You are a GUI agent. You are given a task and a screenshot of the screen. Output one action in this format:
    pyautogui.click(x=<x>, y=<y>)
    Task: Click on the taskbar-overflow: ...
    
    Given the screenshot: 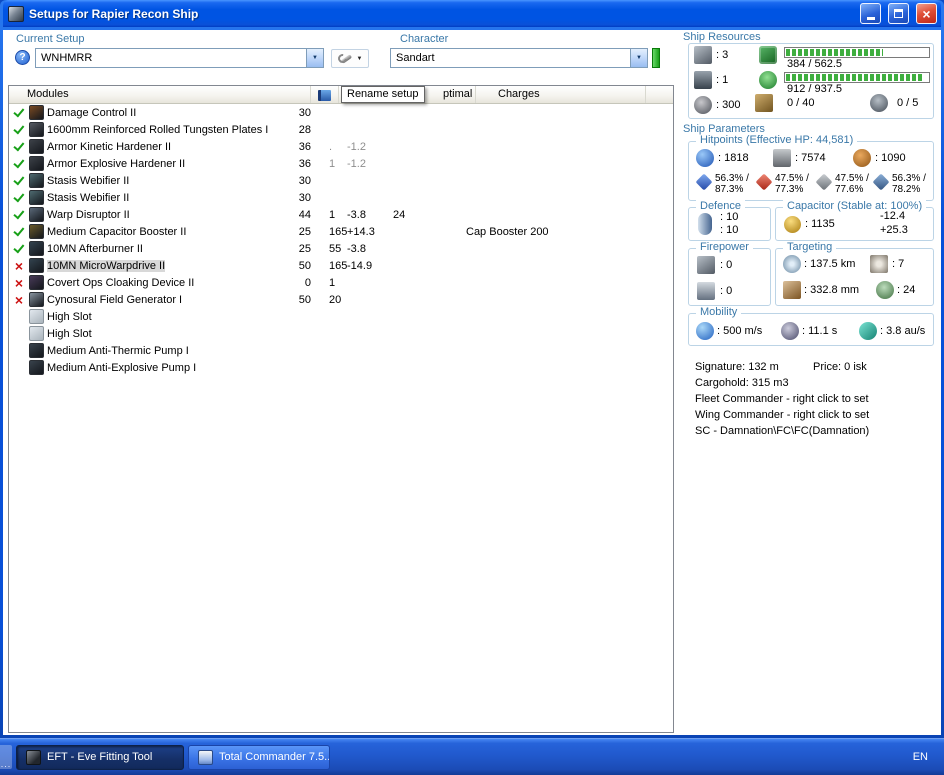 What is the action you would take?
    pyautogui.click(x=6, y=757)
    